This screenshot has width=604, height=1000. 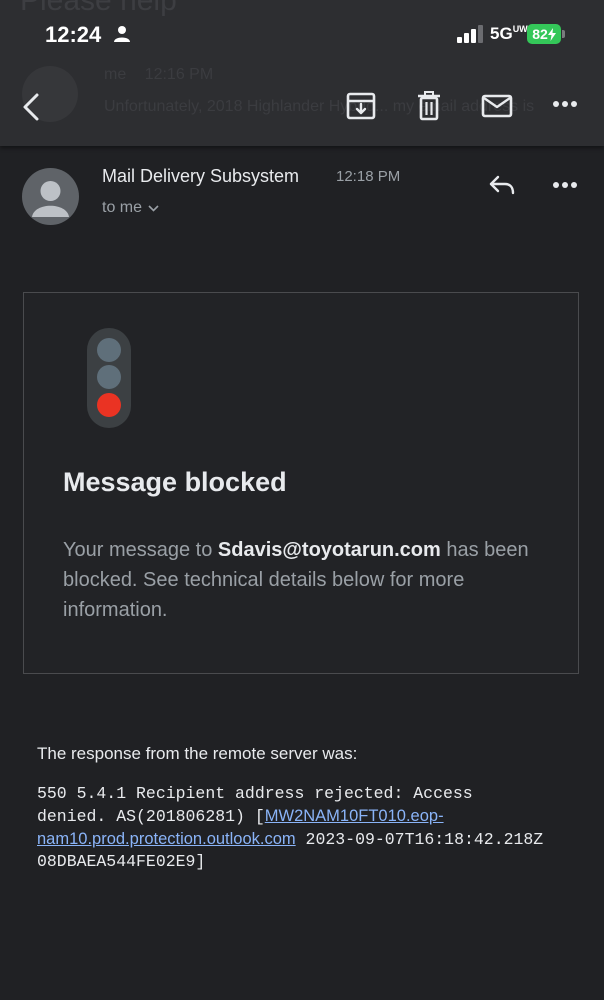 What do you see at coordinates (200, 176) in the screenshot?
I see `sender-name: Mail Delivery Subsystem` at bounding box center [200, 176].